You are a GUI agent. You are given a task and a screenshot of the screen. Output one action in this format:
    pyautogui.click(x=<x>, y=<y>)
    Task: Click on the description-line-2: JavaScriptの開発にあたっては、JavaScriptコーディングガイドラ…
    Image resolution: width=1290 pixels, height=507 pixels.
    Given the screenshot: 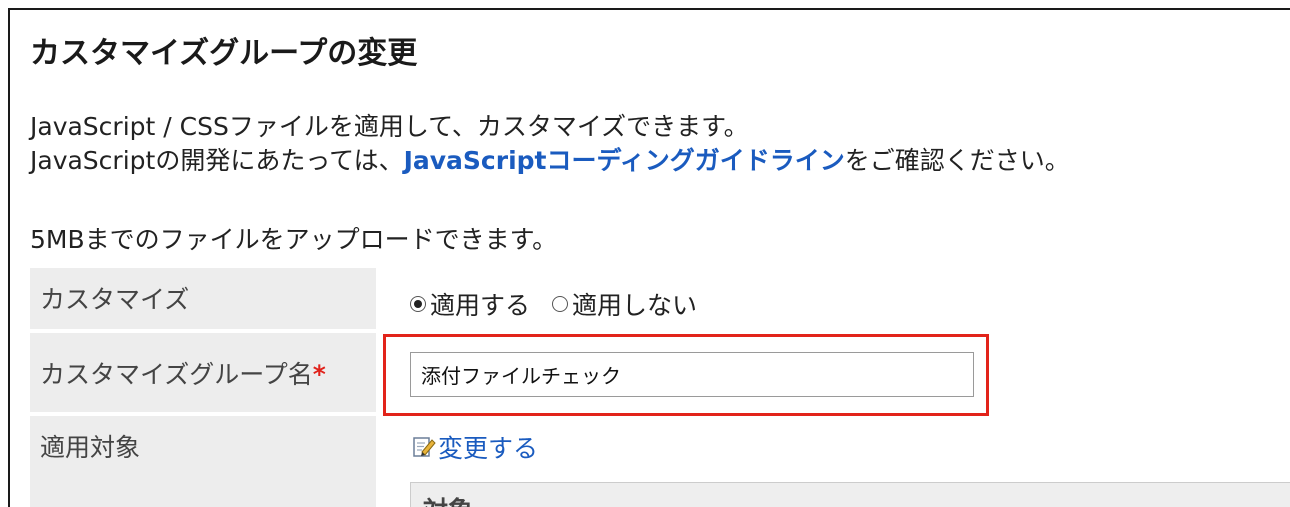 What is the action you would take?
    pyautogui.click(x=550, y=159)
    